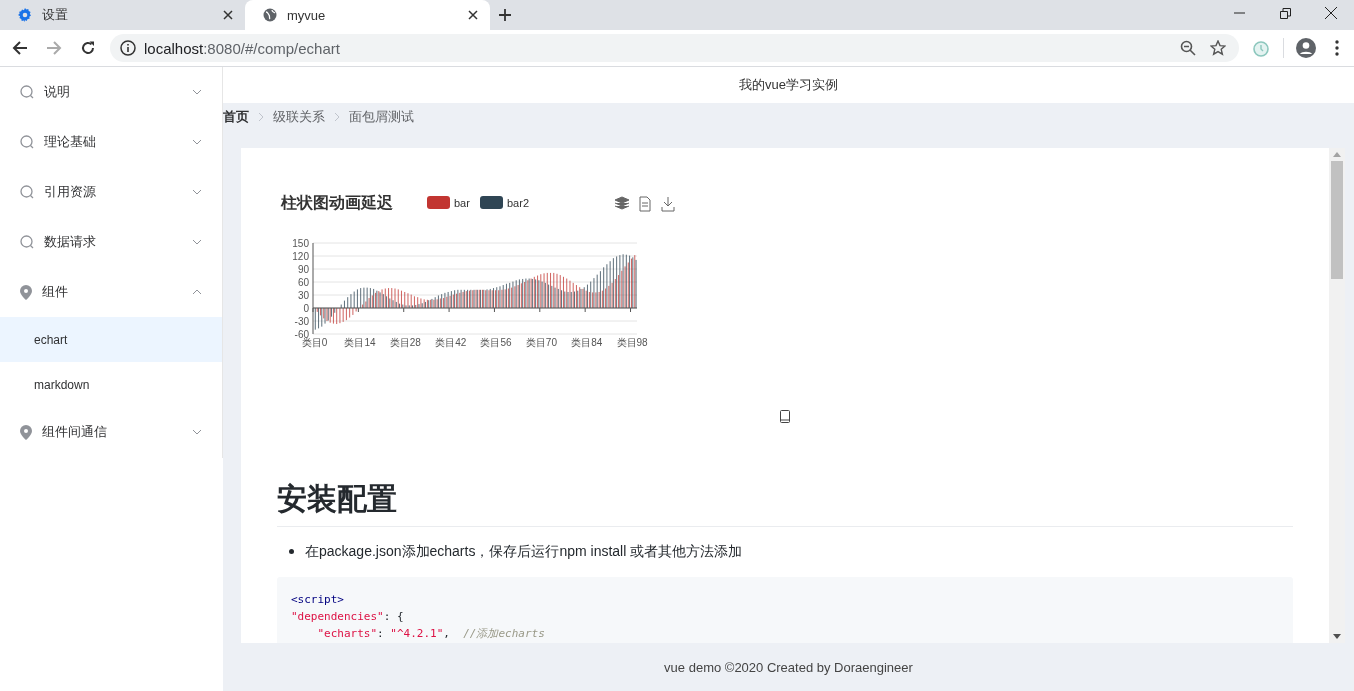 The height and width of the screenshot is (691, 1354). Describe the element at coordinates (451, 342) in the screenshot. I see `axis-label: 类目42` at that location.